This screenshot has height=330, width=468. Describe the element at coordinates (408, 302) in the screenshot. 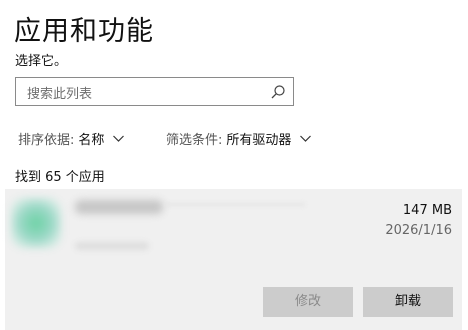

I see `uninstall-button: 卸载` at that location.